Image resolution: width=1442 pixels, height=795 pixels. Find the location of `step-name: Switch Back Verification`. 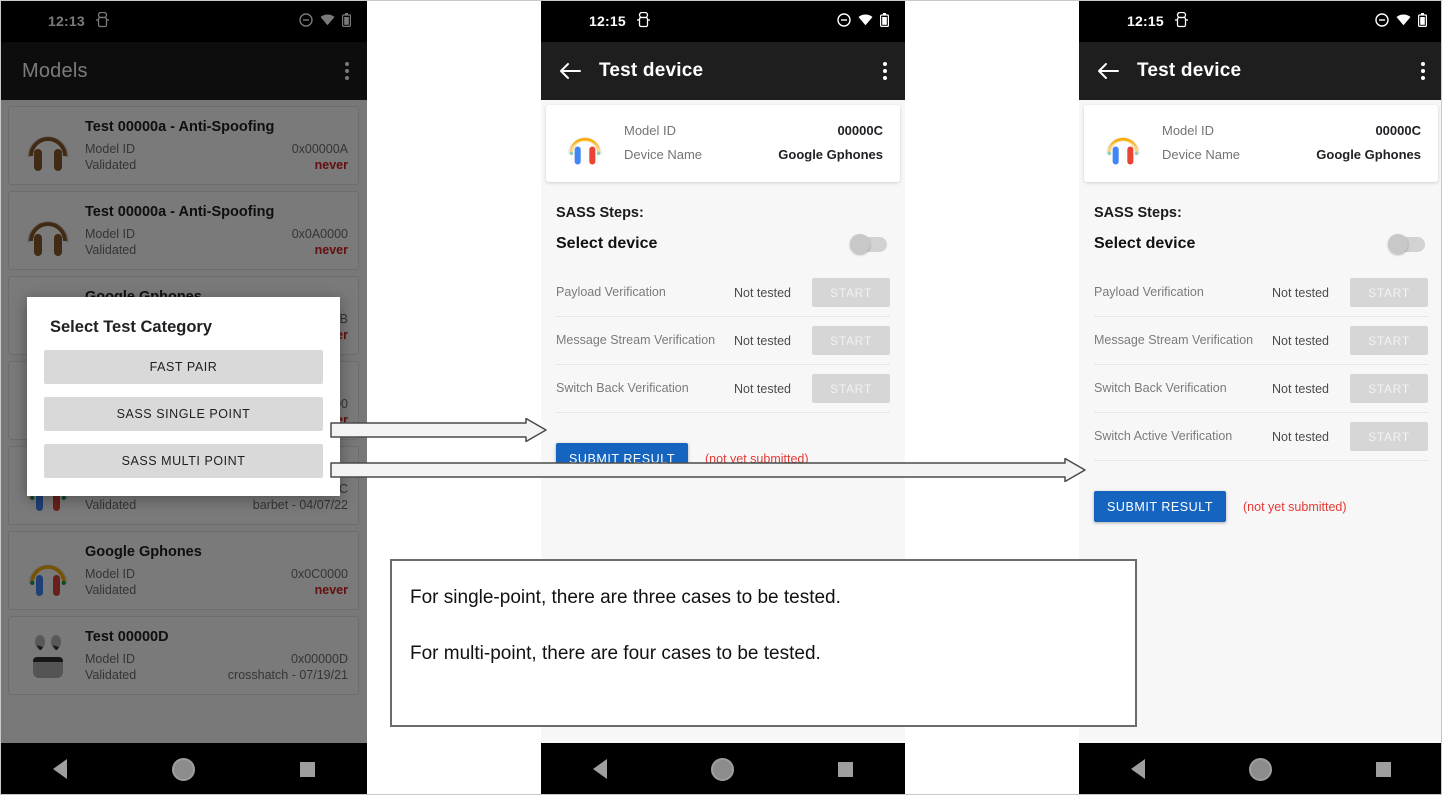

step-name: Switch Back Verification is located at coordinates (622, 388).